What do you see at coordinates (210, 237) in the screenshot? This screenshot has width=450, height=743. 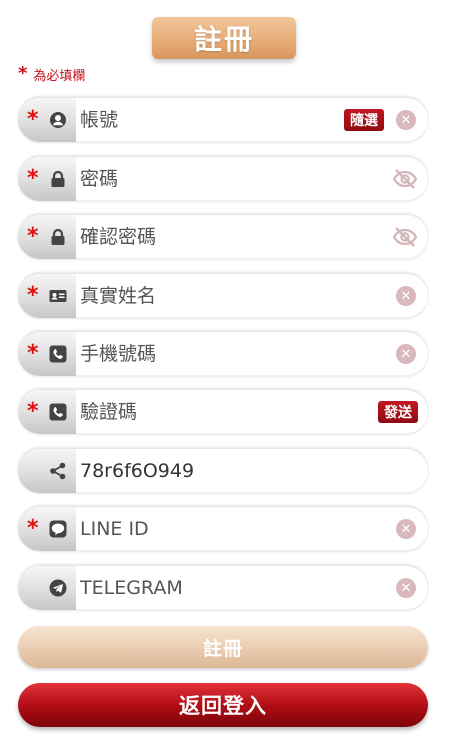 I see `confirm-password-input` at bounding box center [210, 237].